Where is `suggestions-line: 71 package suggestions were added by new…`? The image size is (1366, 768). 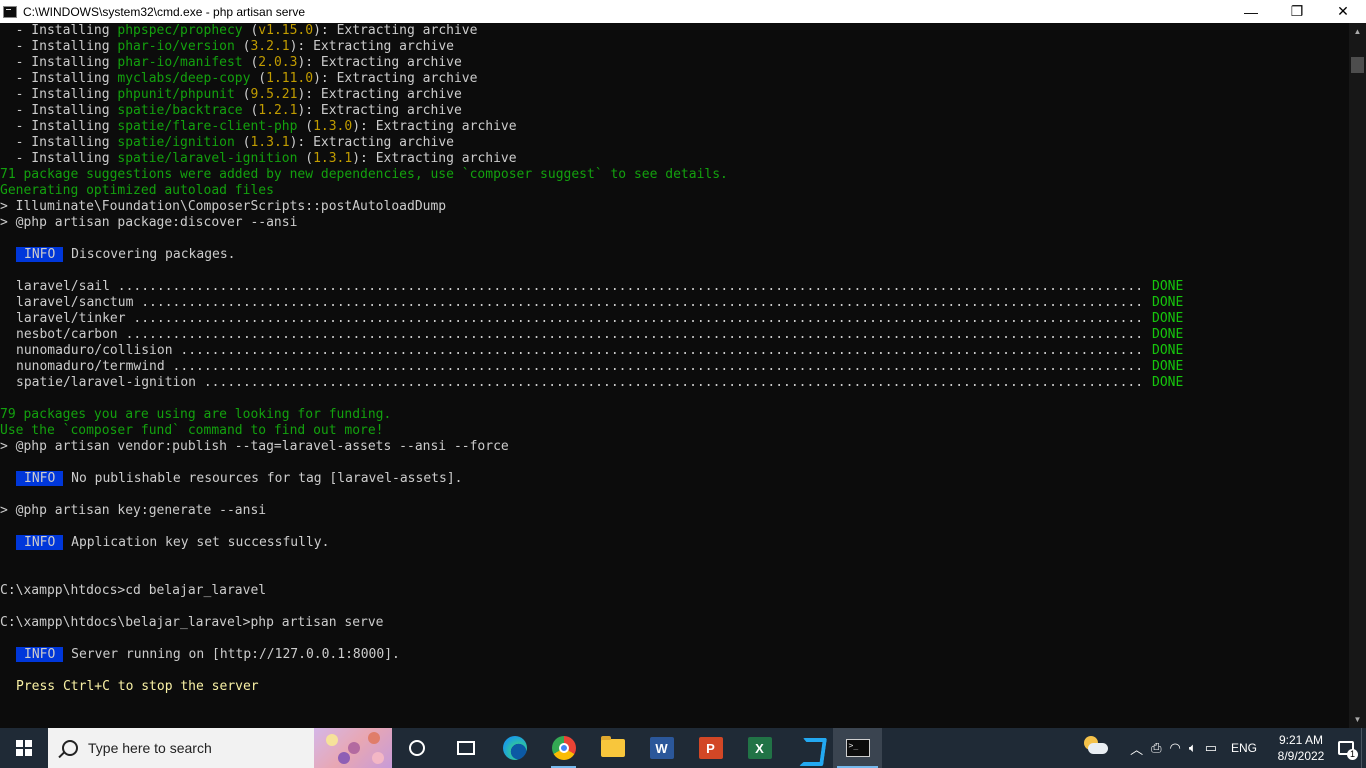
suggestions-line: 71 package suggestions were added by new… is located at coordinates (364, 174).